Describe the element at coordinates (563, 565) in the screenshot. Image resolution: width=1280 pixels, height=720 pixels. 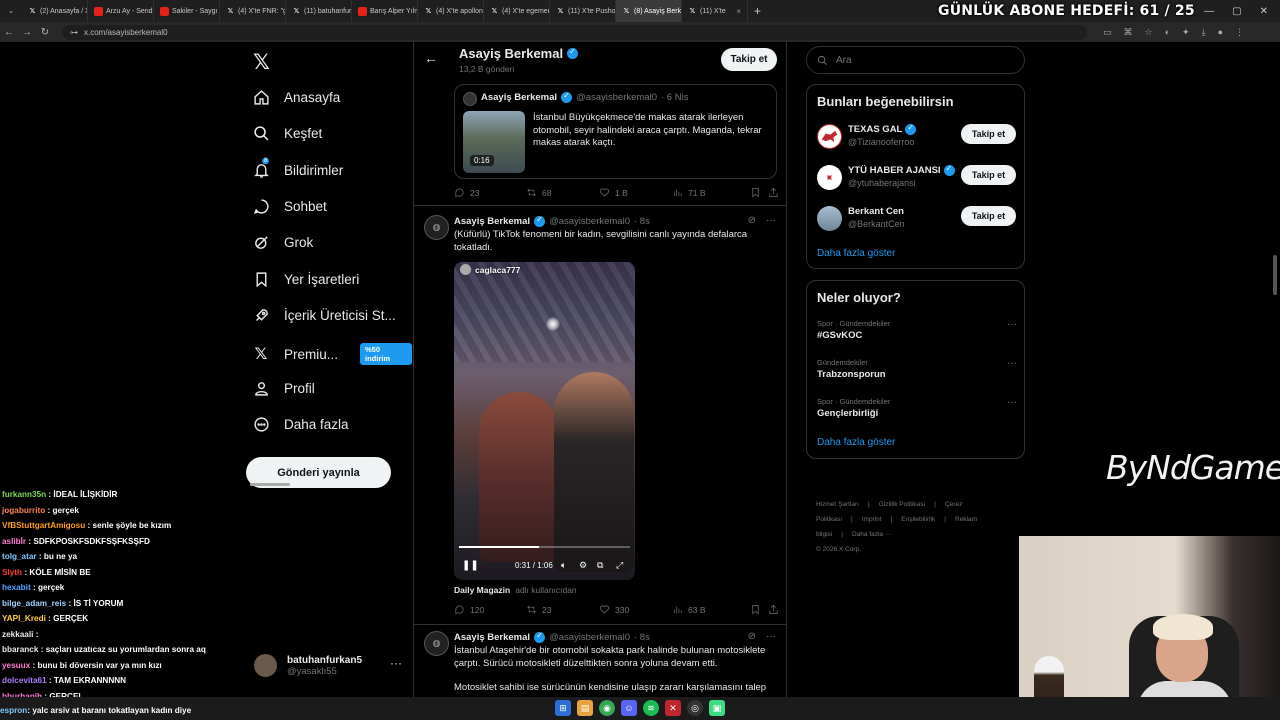
I see `volume-icon: 🔈︎` at that location.